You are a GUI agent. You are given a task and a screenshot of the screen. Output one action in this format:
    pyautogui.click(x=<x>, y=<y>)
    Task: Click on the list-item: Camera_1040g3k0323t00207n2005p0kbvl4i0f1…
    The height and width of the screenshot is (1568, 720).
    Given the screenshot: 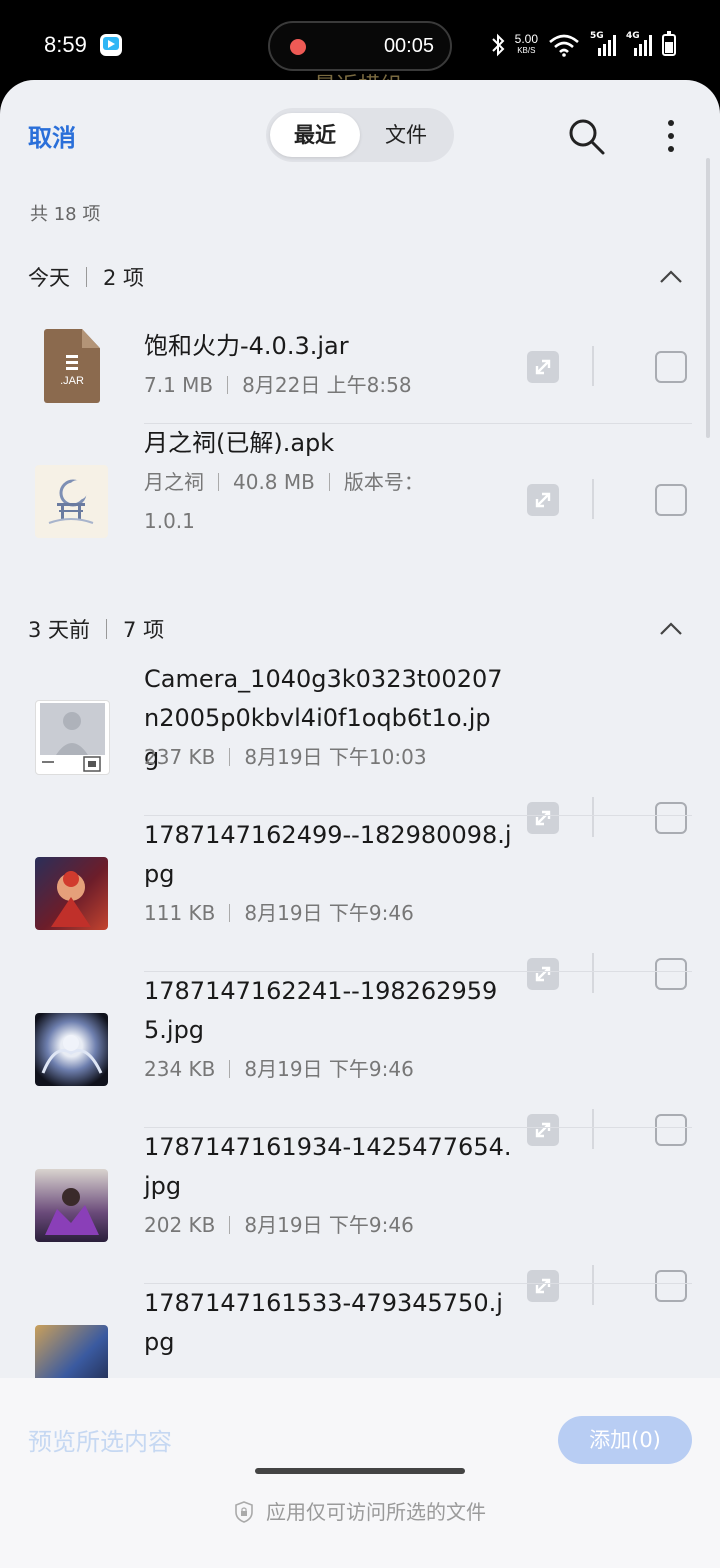 What is the action you would take?
    pyautogui.click(x=360, y=748)
    